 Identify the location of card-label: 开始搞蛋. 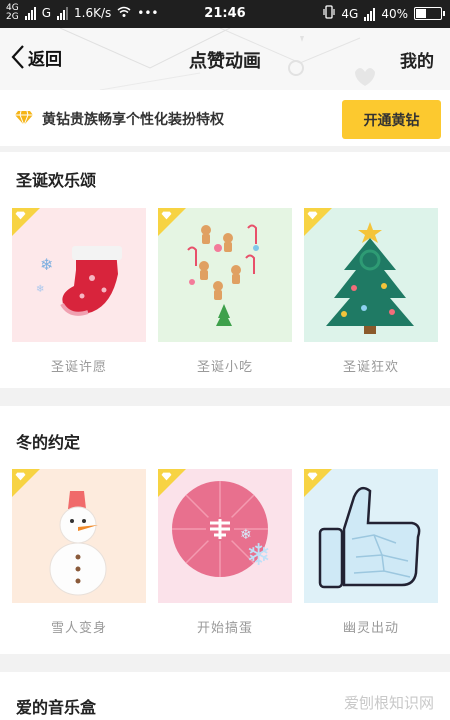
(224, 628).